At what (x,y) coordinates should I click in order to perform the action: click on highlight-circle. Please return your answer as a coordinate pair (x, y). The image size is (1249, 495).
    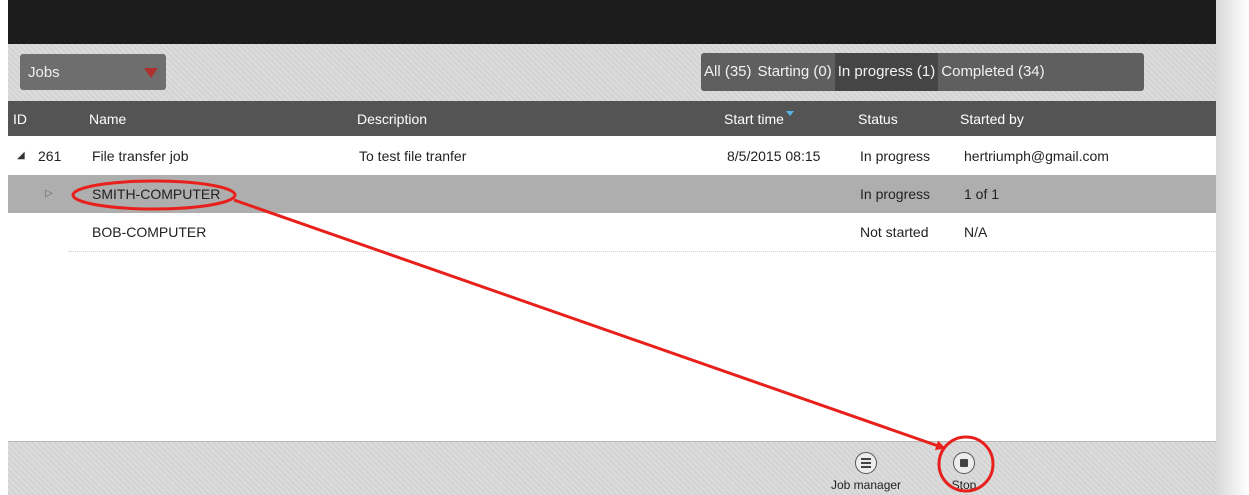
    Looking at the image, I should click on (966, 464).